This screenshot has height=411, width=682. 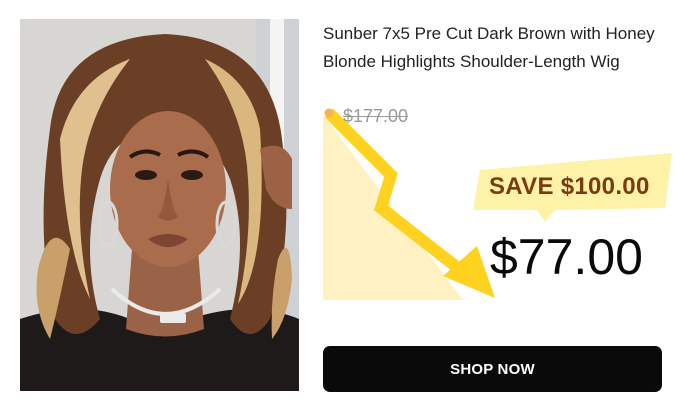 I want to click on shop-now-button: SHOP NOW, so click(x=492, y=369).